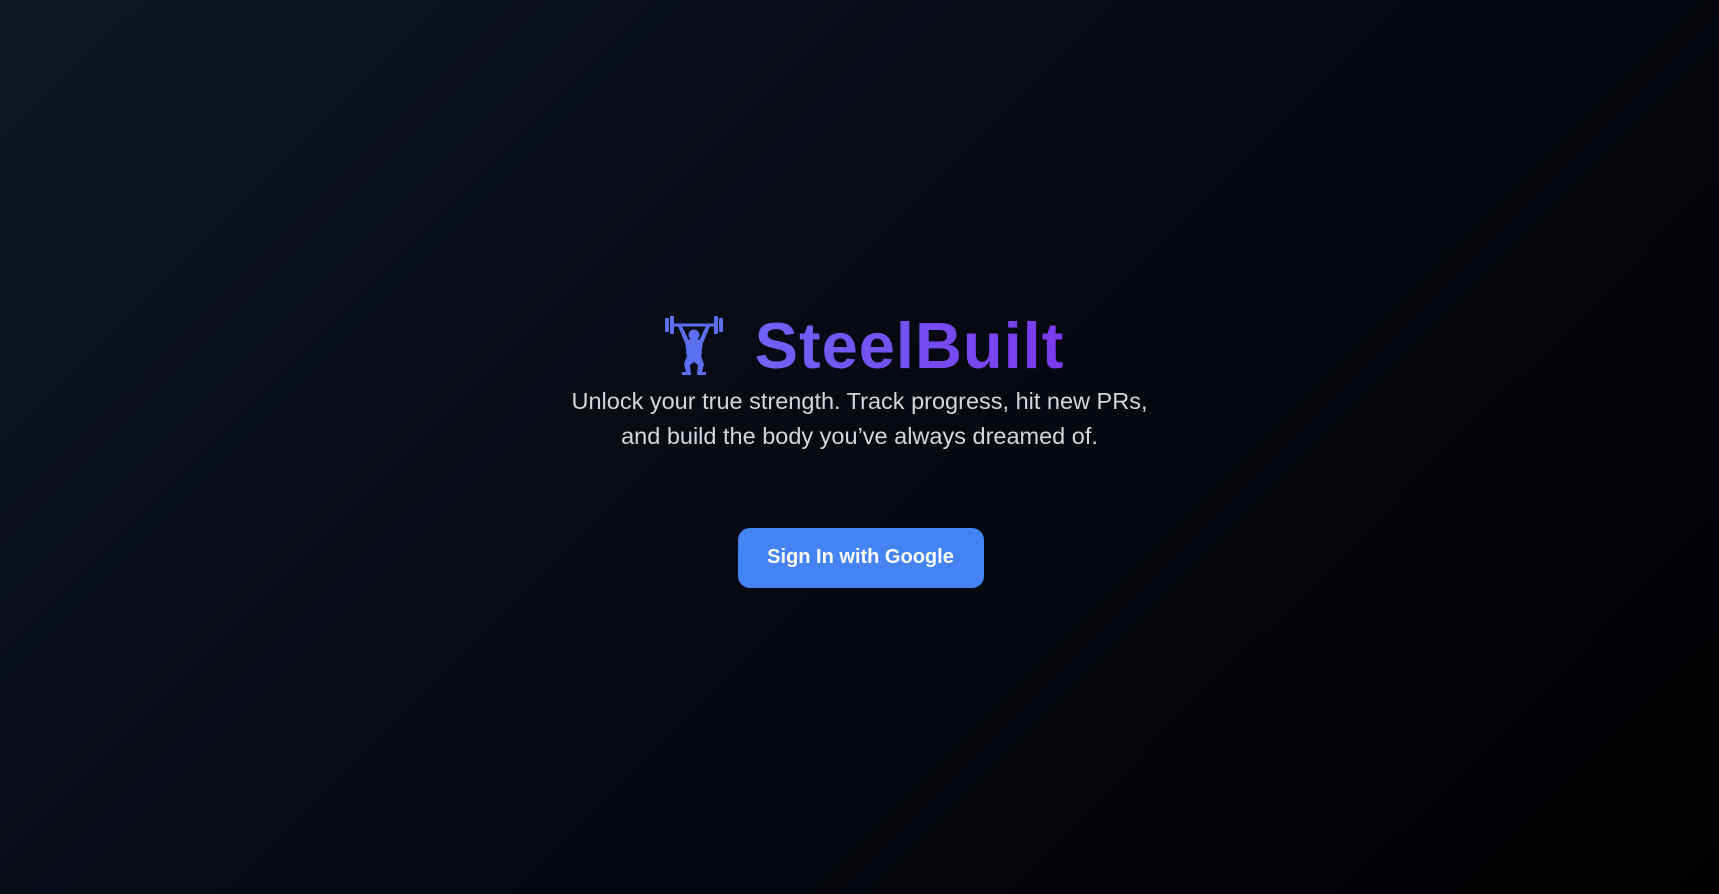 The height and width of the screenshot is (894, 1719). What do you see at coordinates (860, 557) in the screenshot?
I see `google-signin-button: Sign In with Google` at bounding box center [860, 557].